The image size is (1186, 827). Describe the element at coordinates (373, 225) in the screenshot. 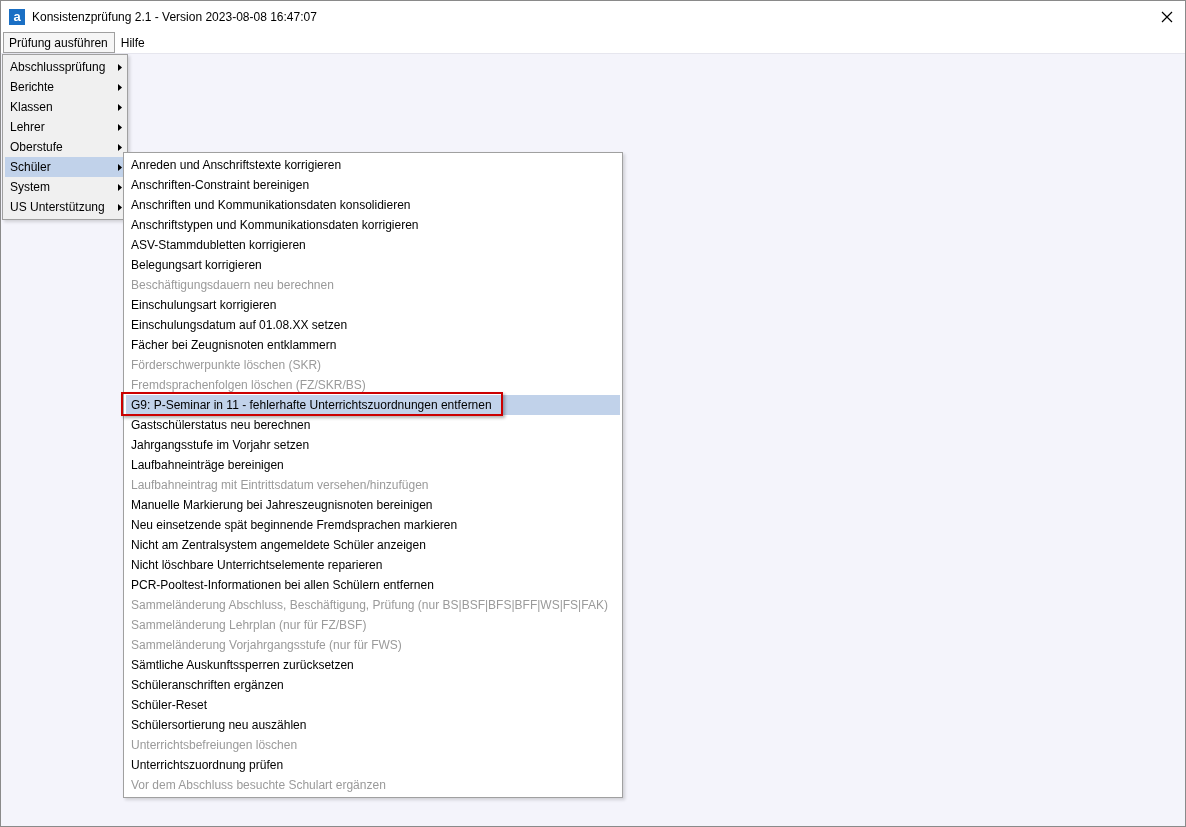

I see `menu-item: Anschriftstypen und Kommunikationsdaten korrigieren` at that location.